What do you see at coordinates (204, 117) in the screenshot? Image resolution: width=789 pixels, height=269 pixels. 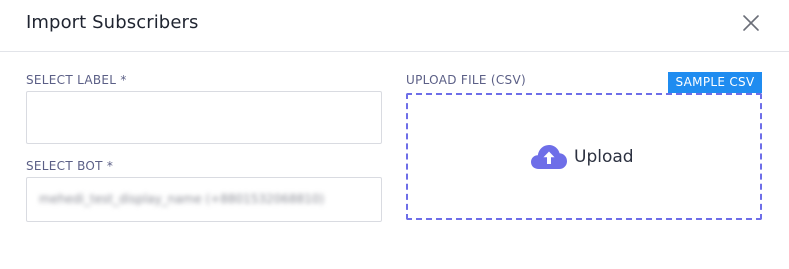 I see `select-label-input` at bounding box center [204, 117].